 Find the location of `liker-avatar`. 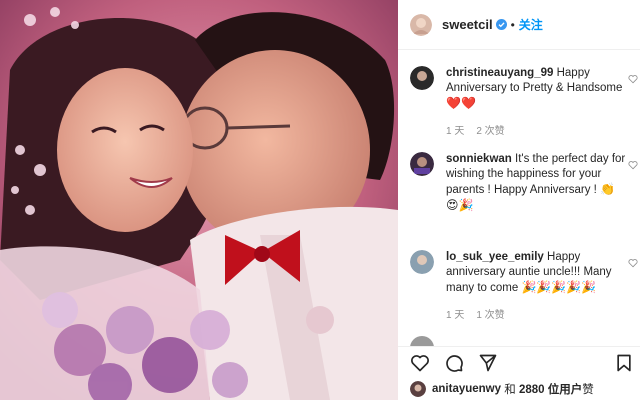

liker-avatar is located at coordinates (418, 389).